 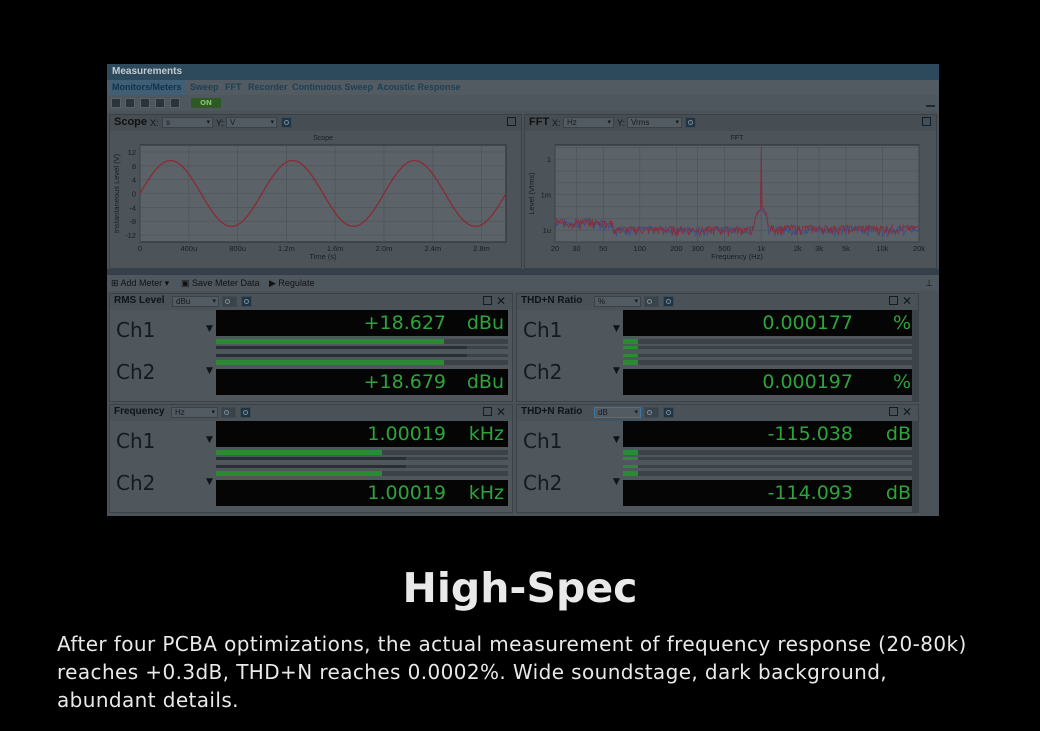 What do you see at coordinates (195, 301) in the screenshot?
I see `meter-unit-select: dBu ▾` at bounding box center [195, 301].